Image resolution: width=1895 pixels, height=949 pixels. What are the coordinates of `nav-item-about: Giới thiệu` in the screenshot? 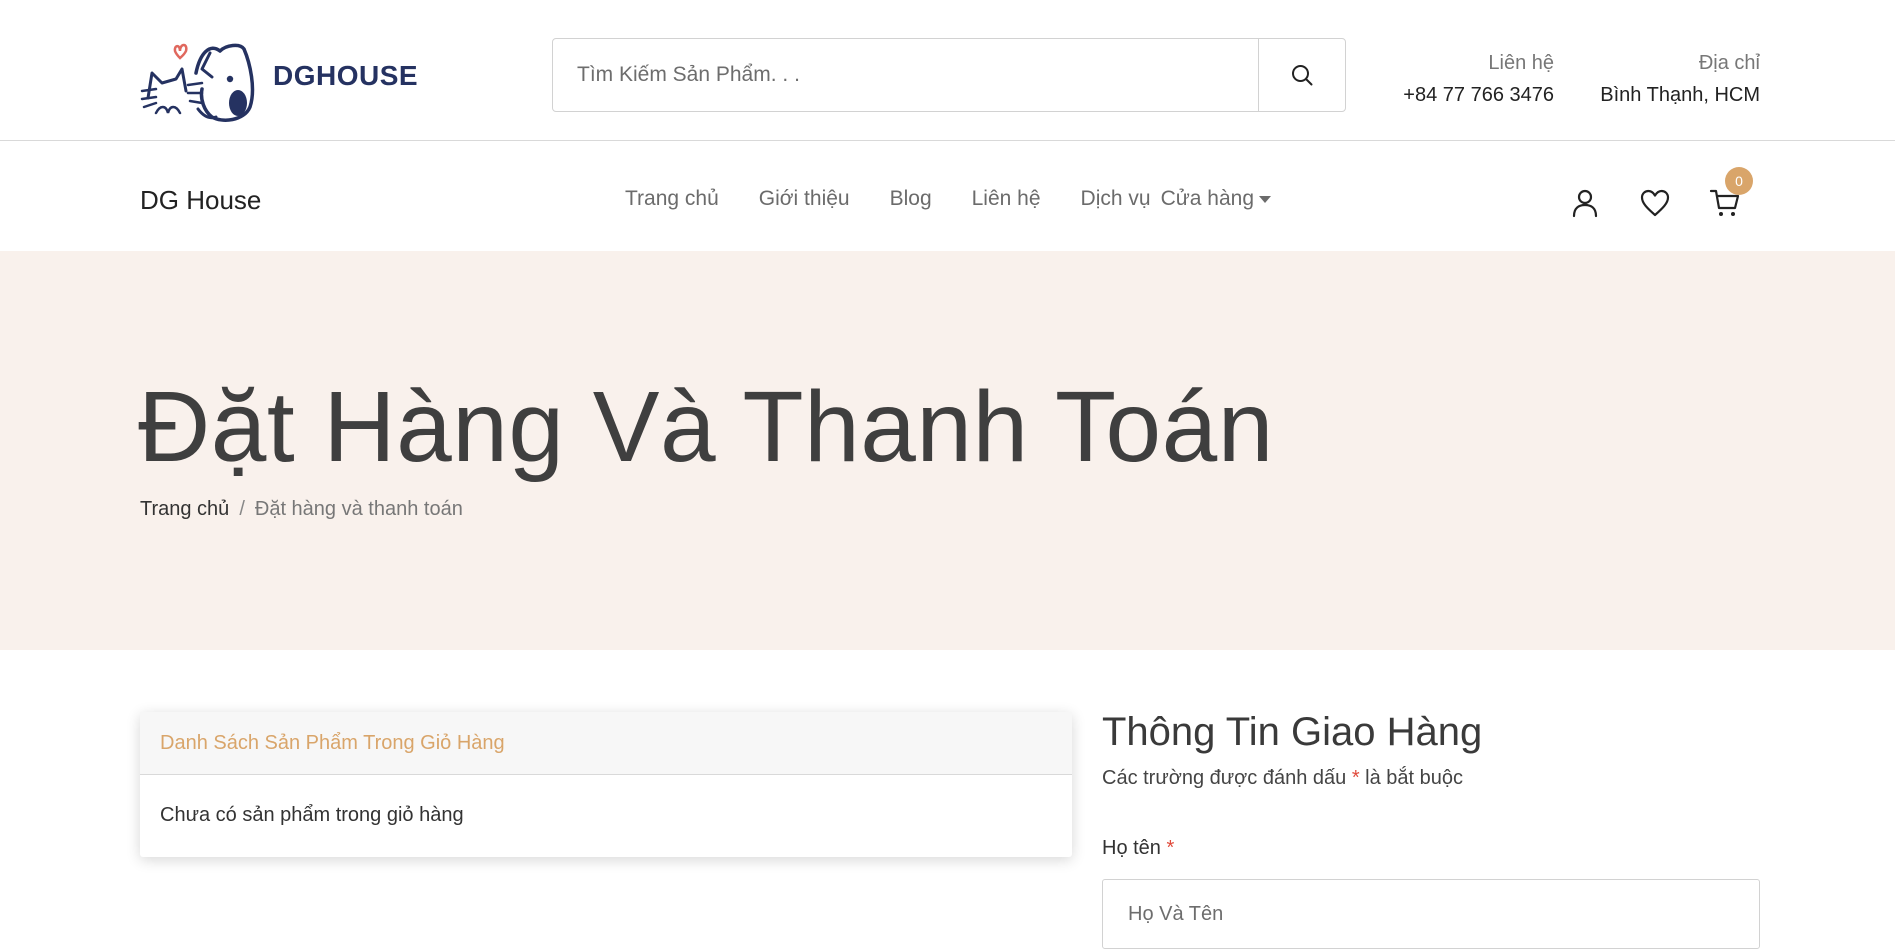 It's located at (804, 199).